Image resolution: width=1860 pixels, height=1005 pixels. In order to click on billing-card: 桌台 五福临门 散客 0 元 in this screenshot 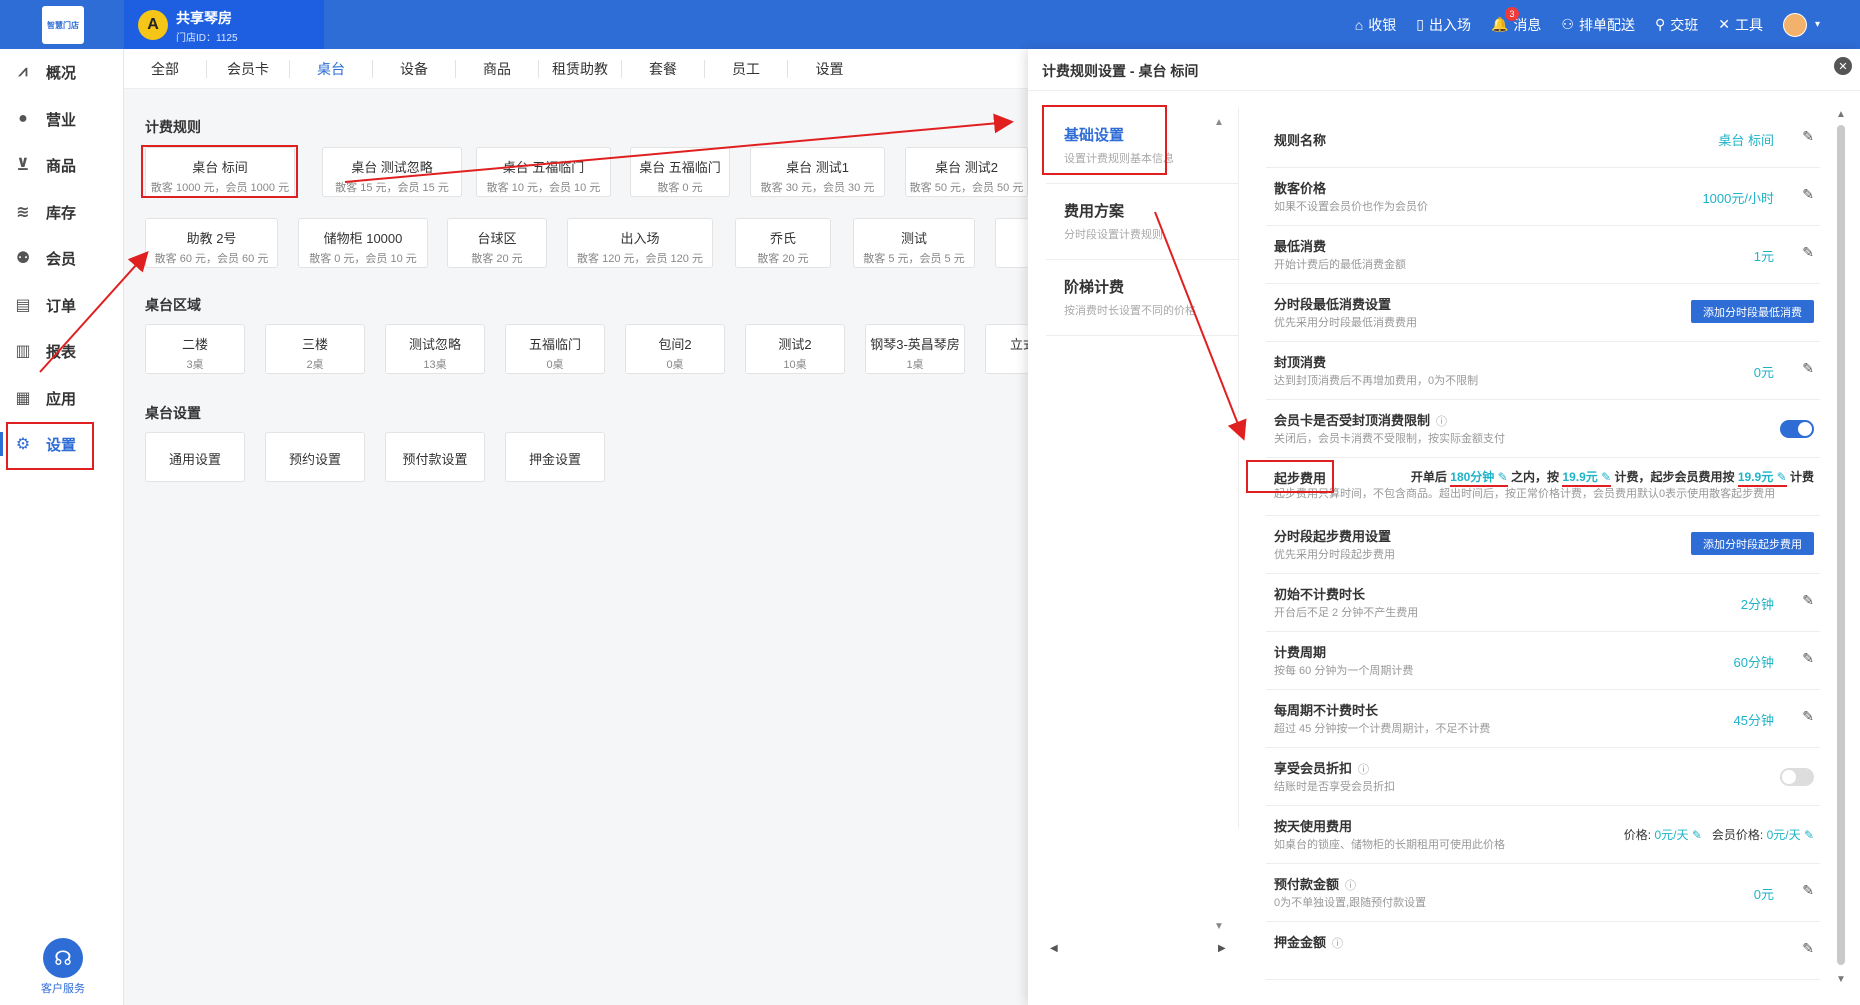, I will do `click(680, 172)`.